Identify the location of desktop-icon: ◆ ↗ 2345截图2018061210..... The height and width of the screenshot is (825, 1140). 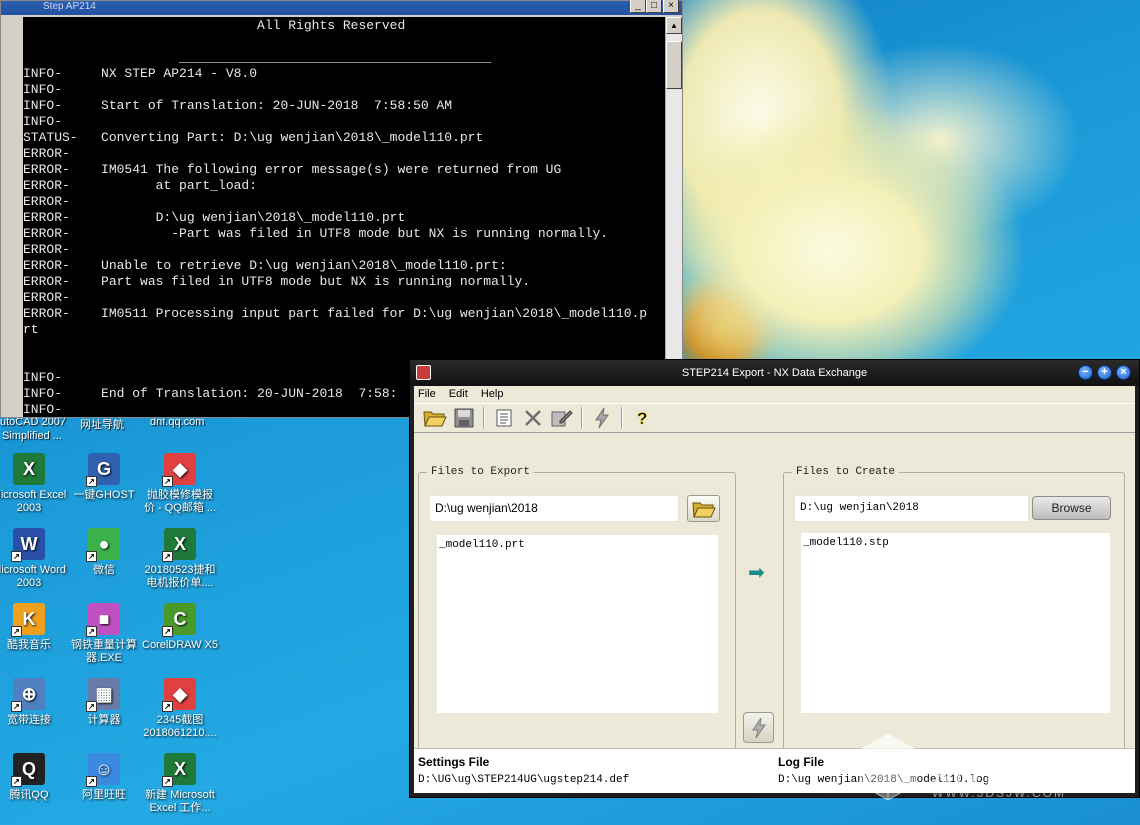
(180, 709).